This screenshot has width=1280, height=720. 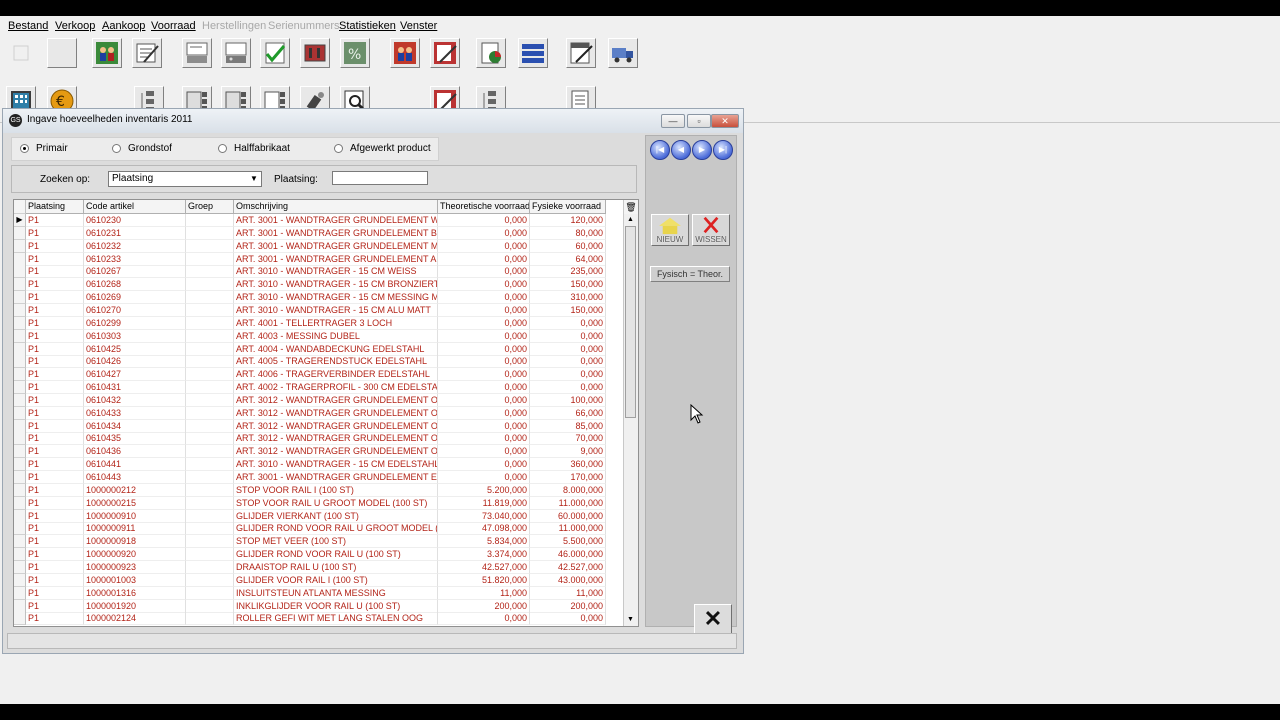 I want to click on table-cell: 1000000215, so click(x=135, y=503).